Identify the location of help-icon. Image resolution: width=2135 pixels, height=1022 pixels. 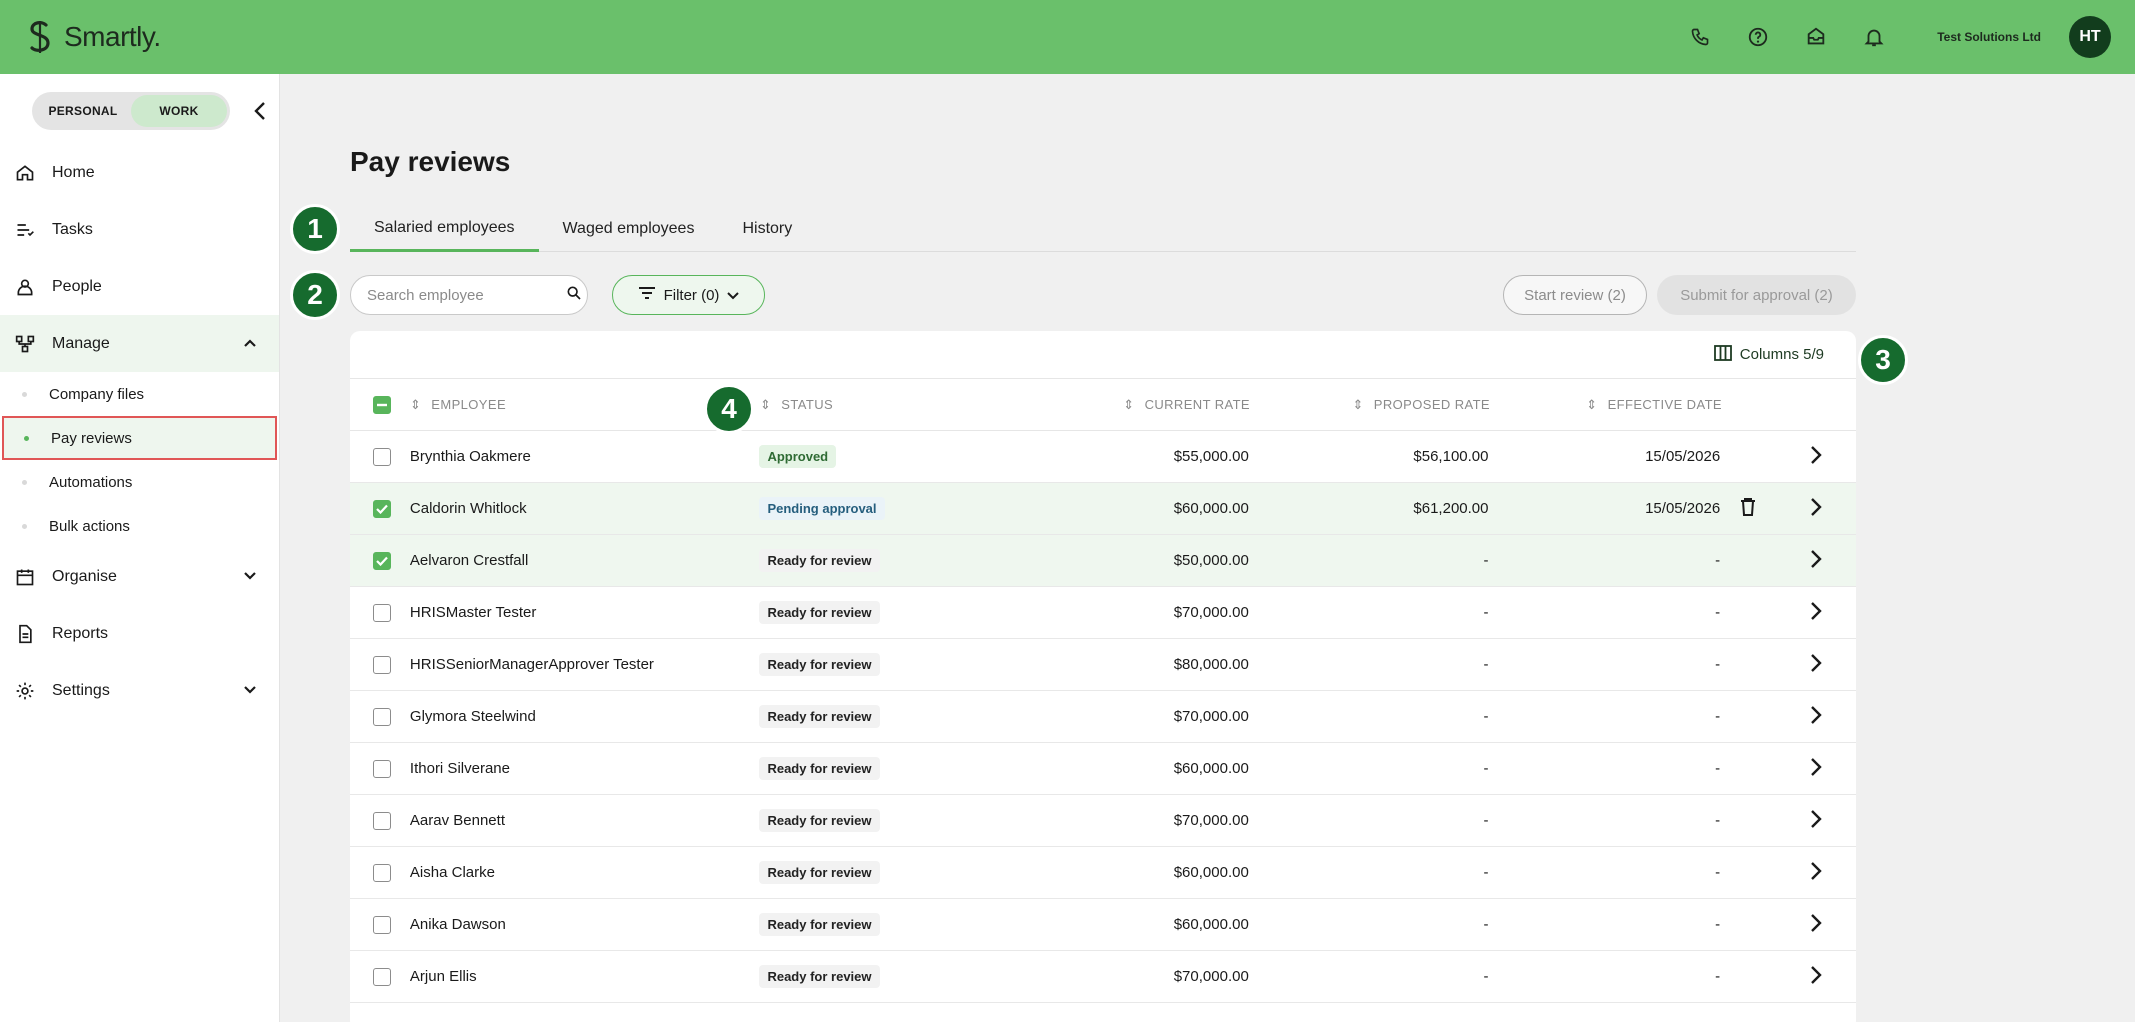
(1758, 37).